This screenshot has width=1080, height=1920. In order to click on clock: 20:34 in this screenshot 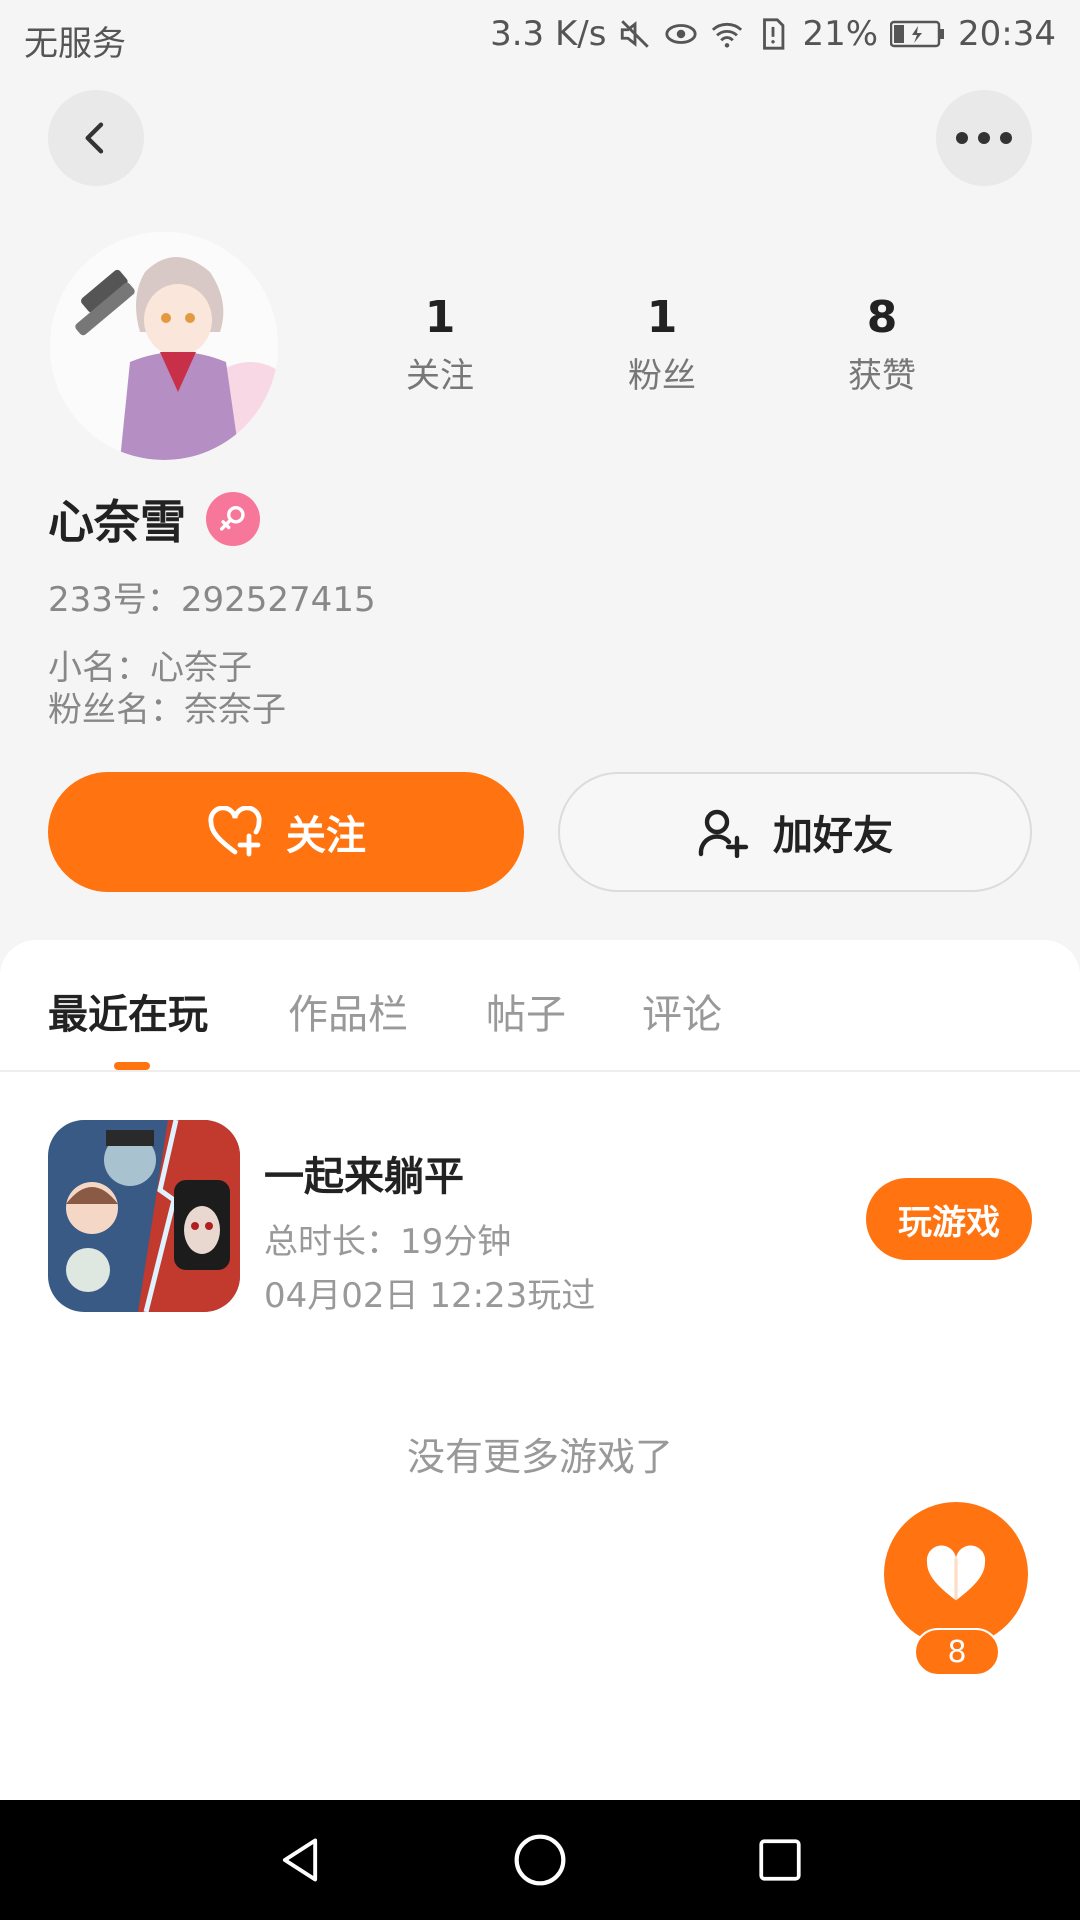, I will do `click(1007, 34)`.